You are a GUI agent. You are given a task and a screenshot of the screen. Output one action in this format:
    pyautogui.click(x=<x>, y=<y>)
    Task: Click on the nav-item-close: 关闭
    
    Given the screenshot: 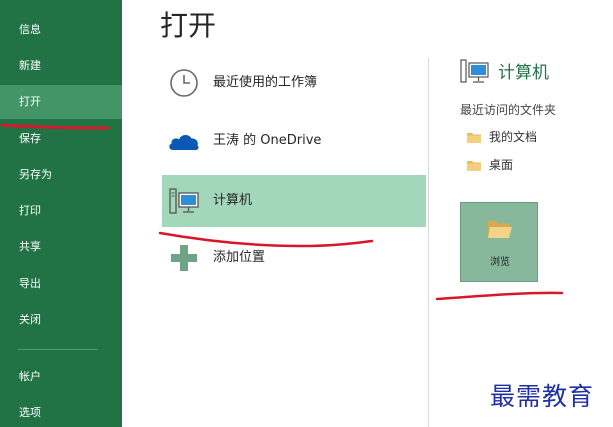 What is the action you would take?
    pyautogui.click(x=61, y=320)
    